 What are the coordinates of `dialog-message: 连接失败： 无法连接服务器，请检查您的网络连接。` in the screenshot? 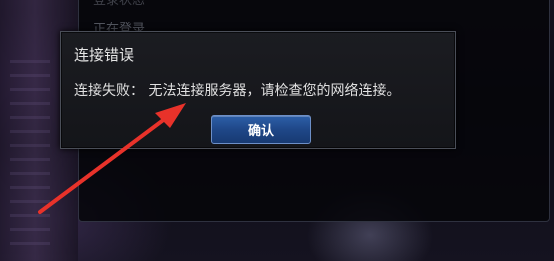 It's located at (237, 91).